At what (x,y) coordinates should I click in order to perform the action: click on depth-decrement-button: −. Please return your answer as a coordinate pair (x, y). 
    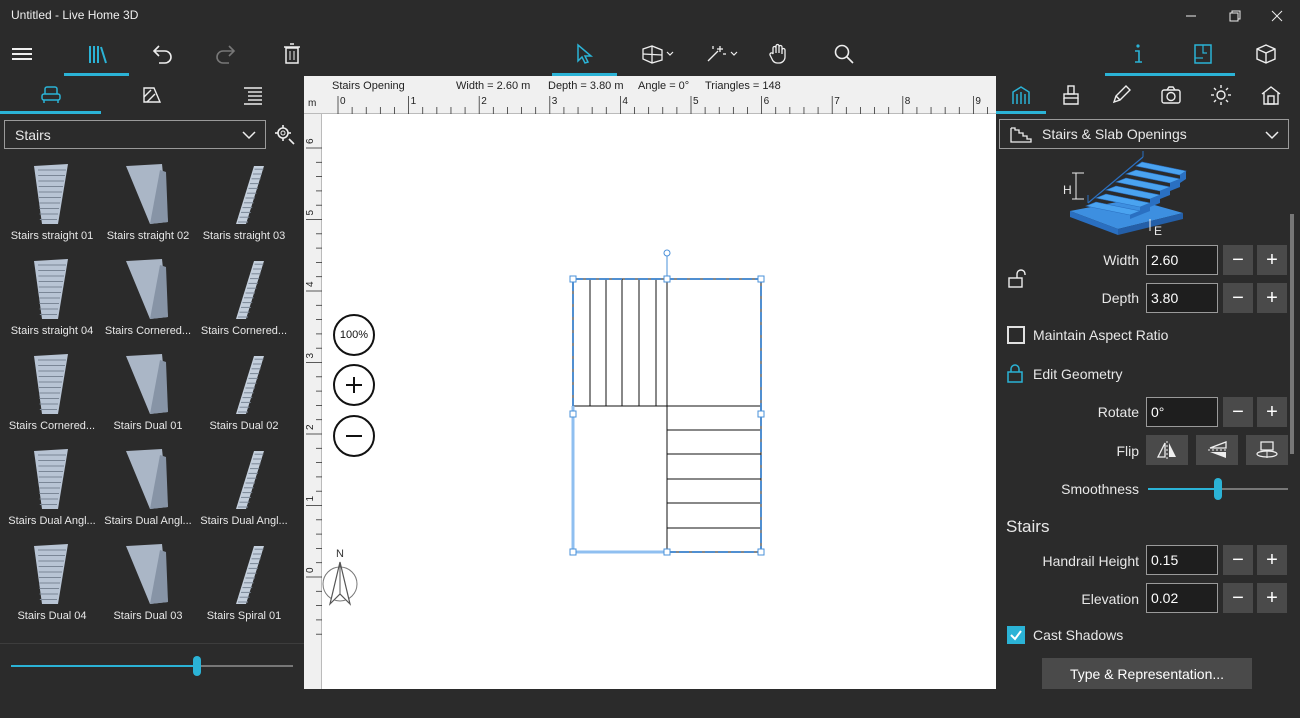
    Looking at the image, I should click on (1238, 298).